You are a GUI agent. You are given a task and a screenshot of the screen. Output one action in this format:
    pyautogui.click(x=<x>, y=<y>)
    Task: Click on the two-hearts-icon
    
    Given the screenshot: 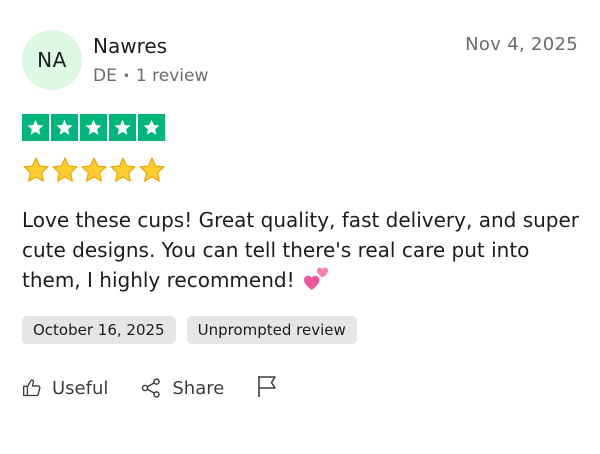 What is the action you would take?
    pyautogui.click(x=315, y=278)
    